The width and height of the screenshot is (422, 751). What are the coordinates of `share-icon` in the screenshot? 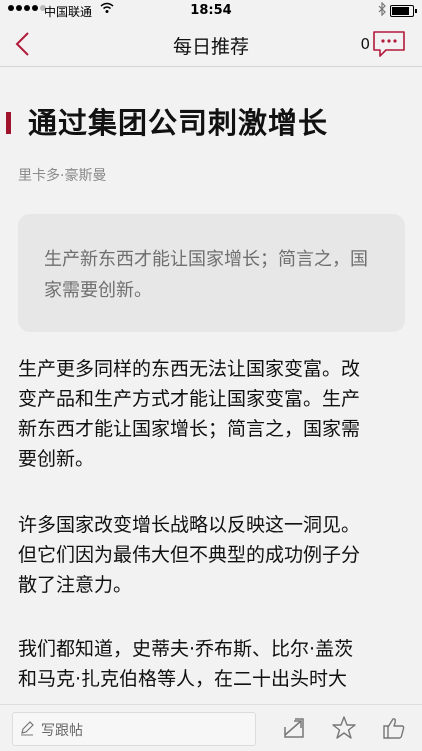 It's located at (294, 728).